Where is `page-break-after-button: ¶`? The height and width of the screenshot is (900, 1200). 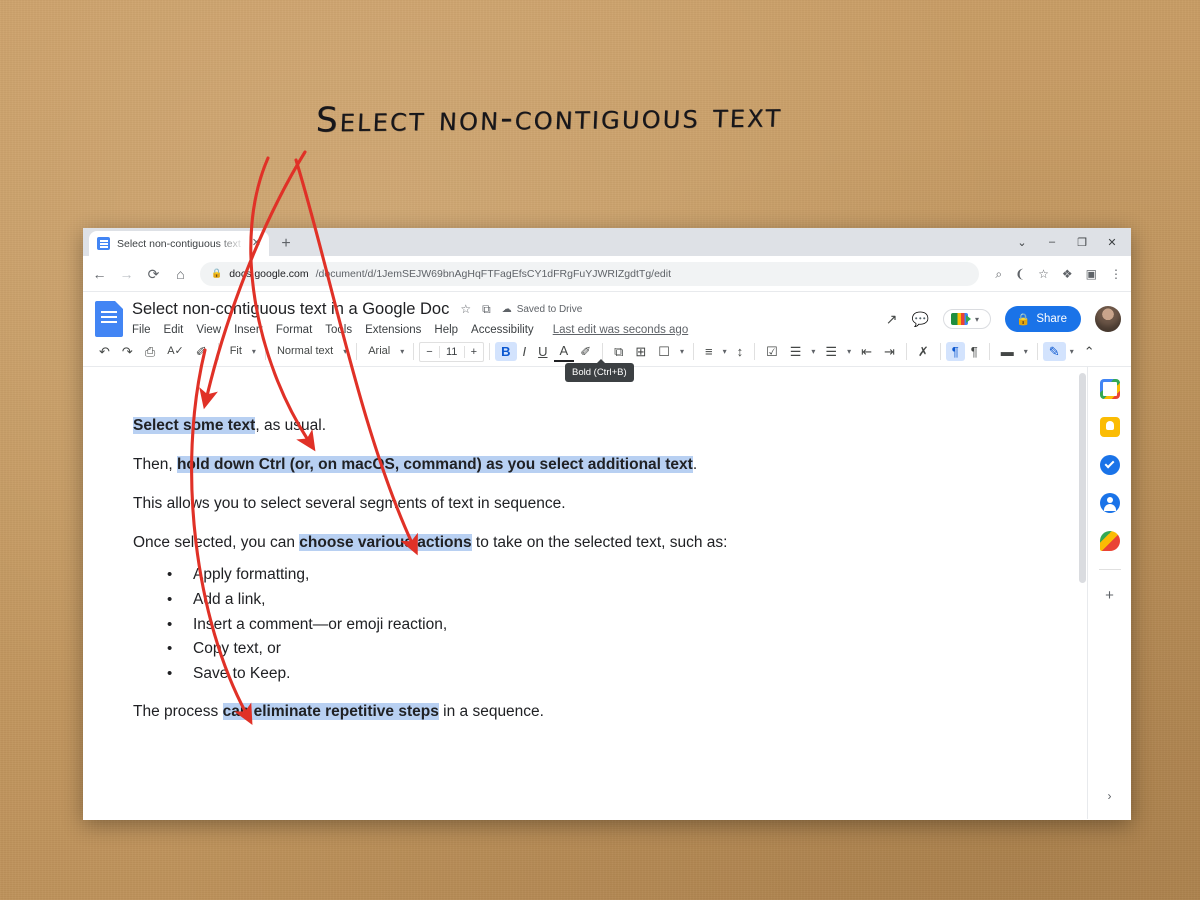 page-break-after-button: ¶ is located at coordinates (974, 351).